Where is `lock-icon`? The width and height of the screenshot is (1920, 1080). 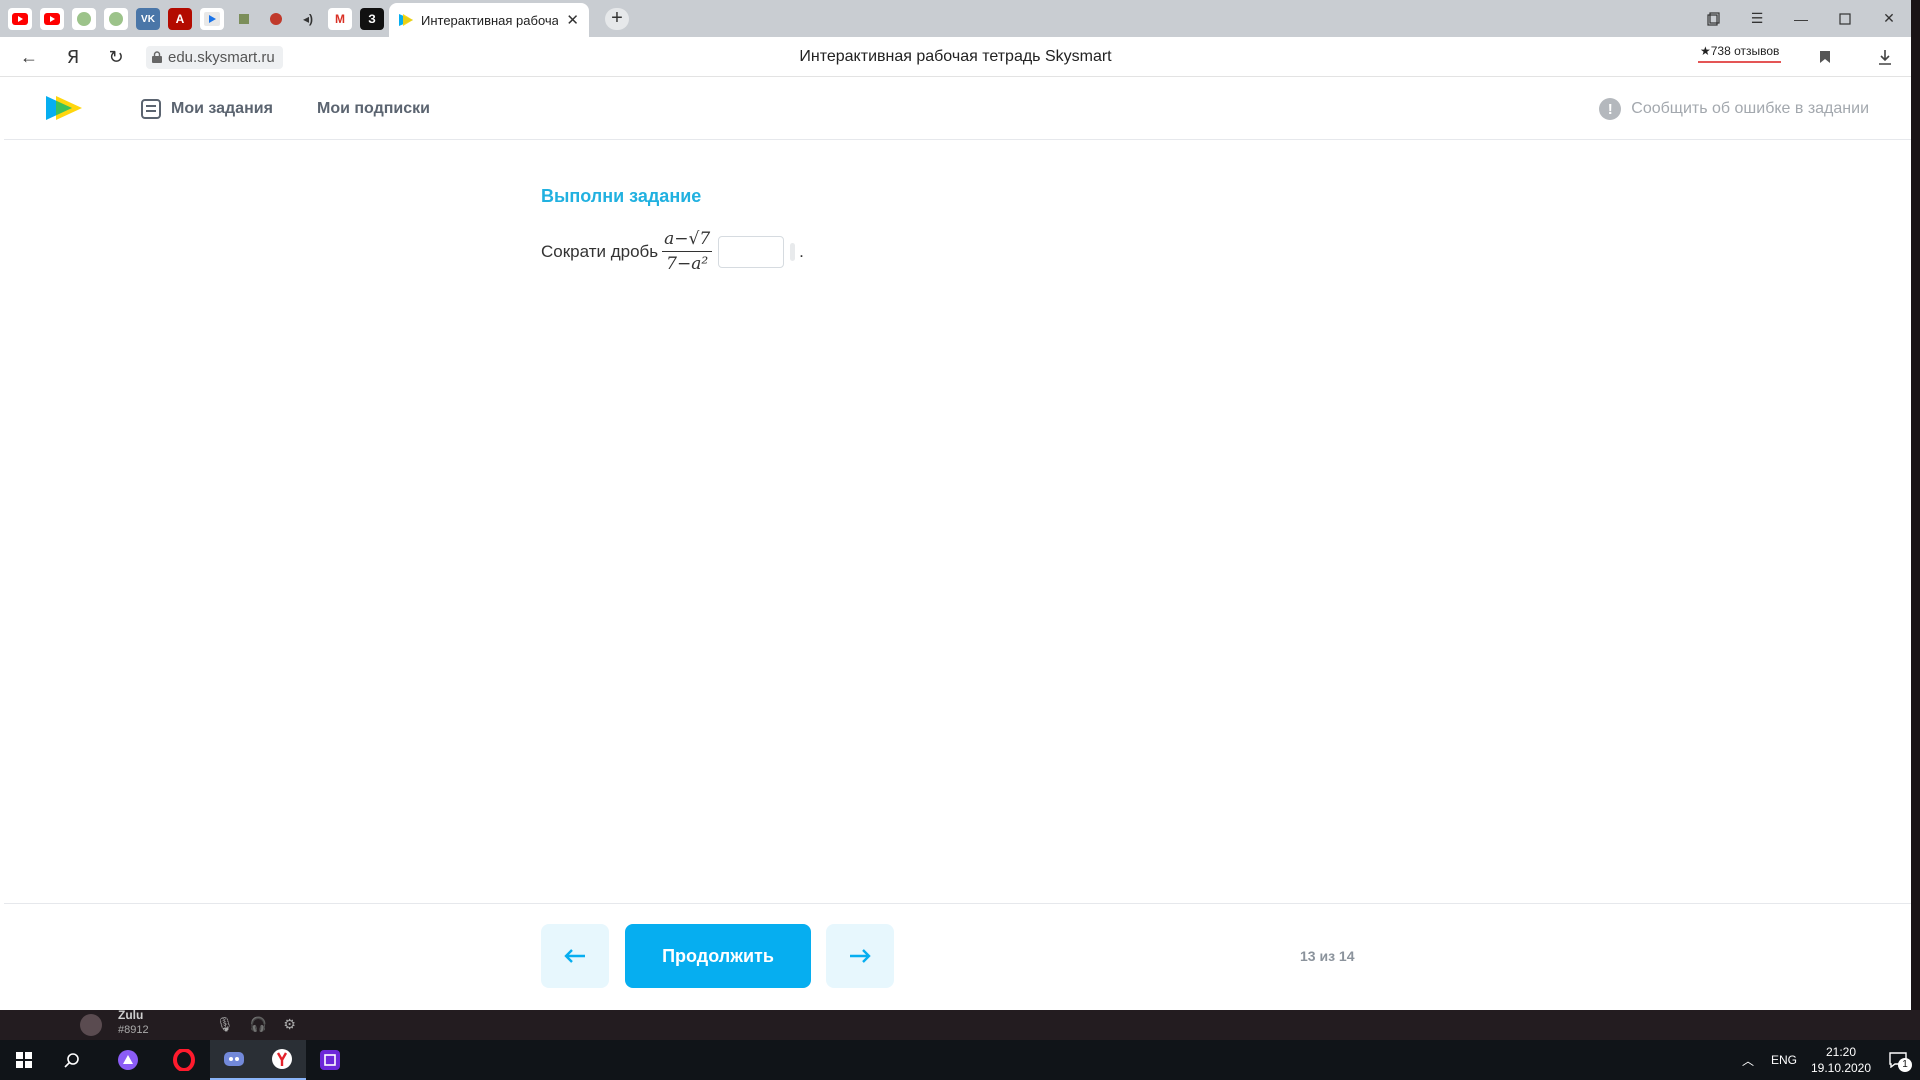 lock-icon is located at coordinates (157, 57).